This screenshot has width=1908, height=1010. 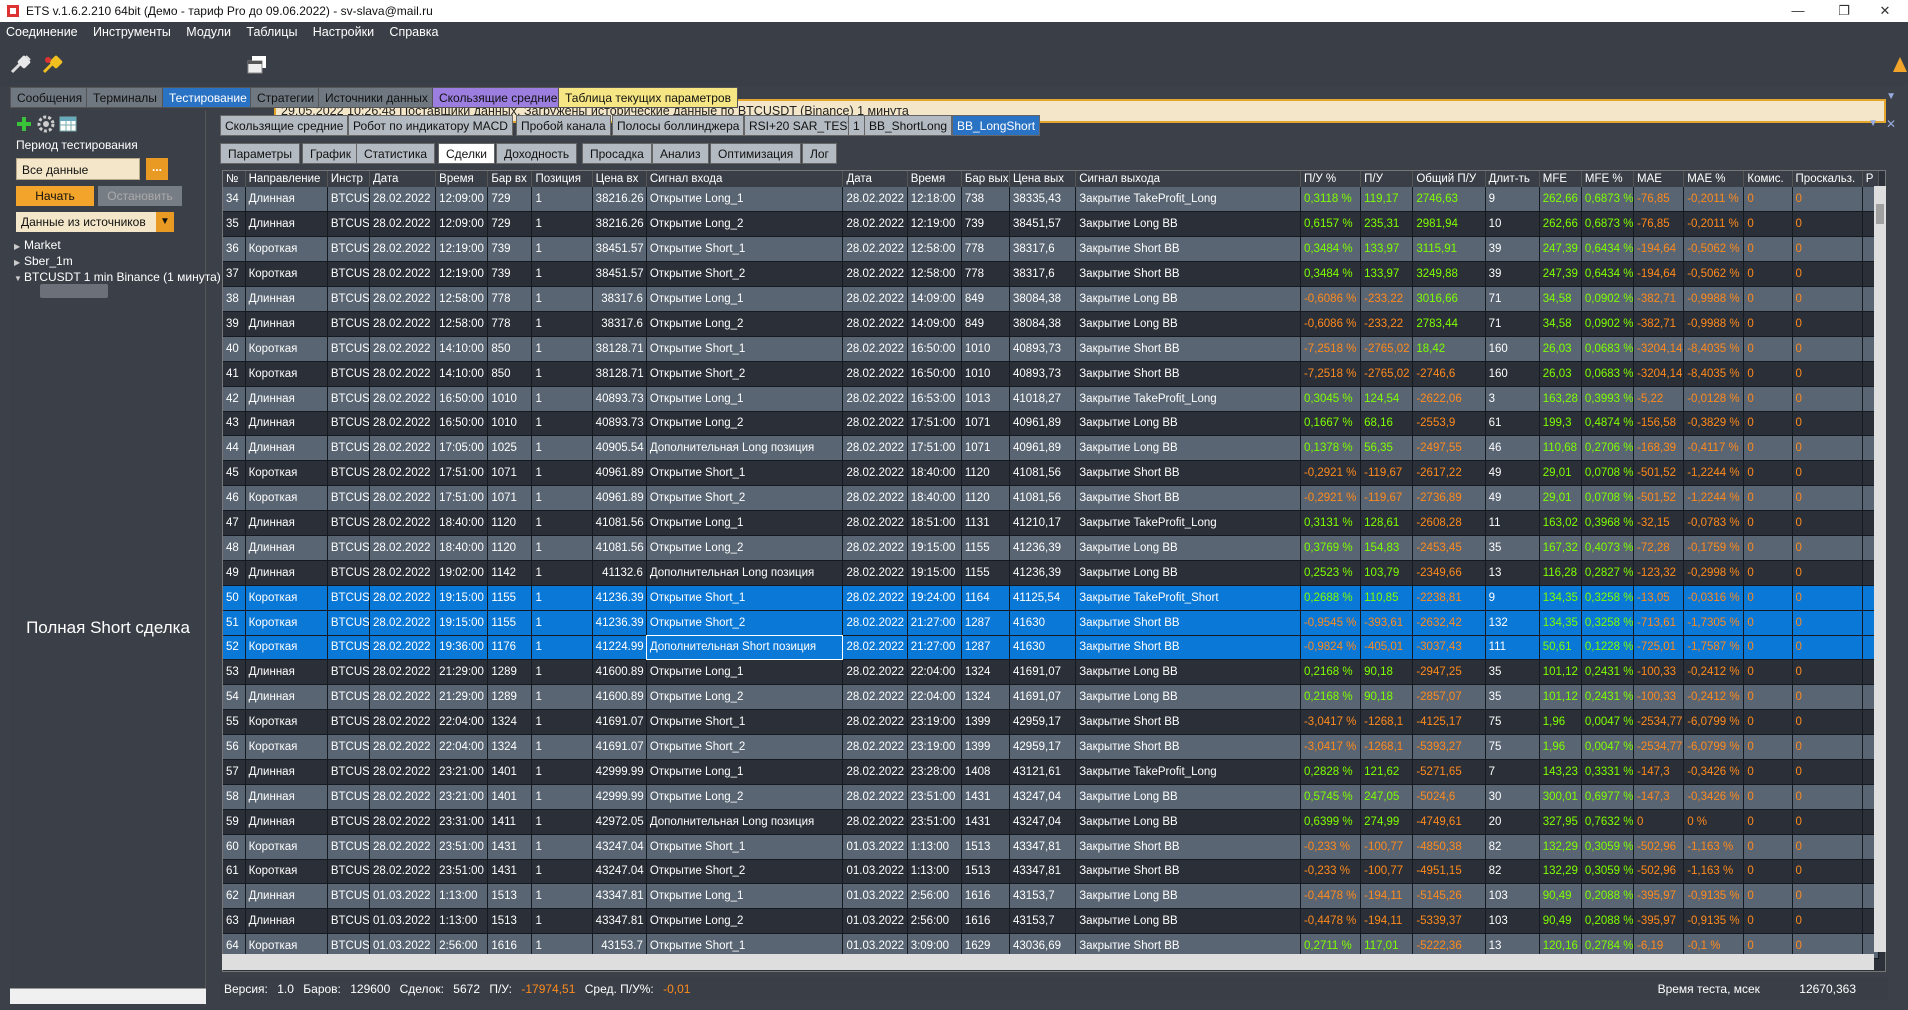 What do you see at coordinates (934, 921) in the screenshot?
I see `table-cell: 2:56:00` at bounding box center [934, 921].